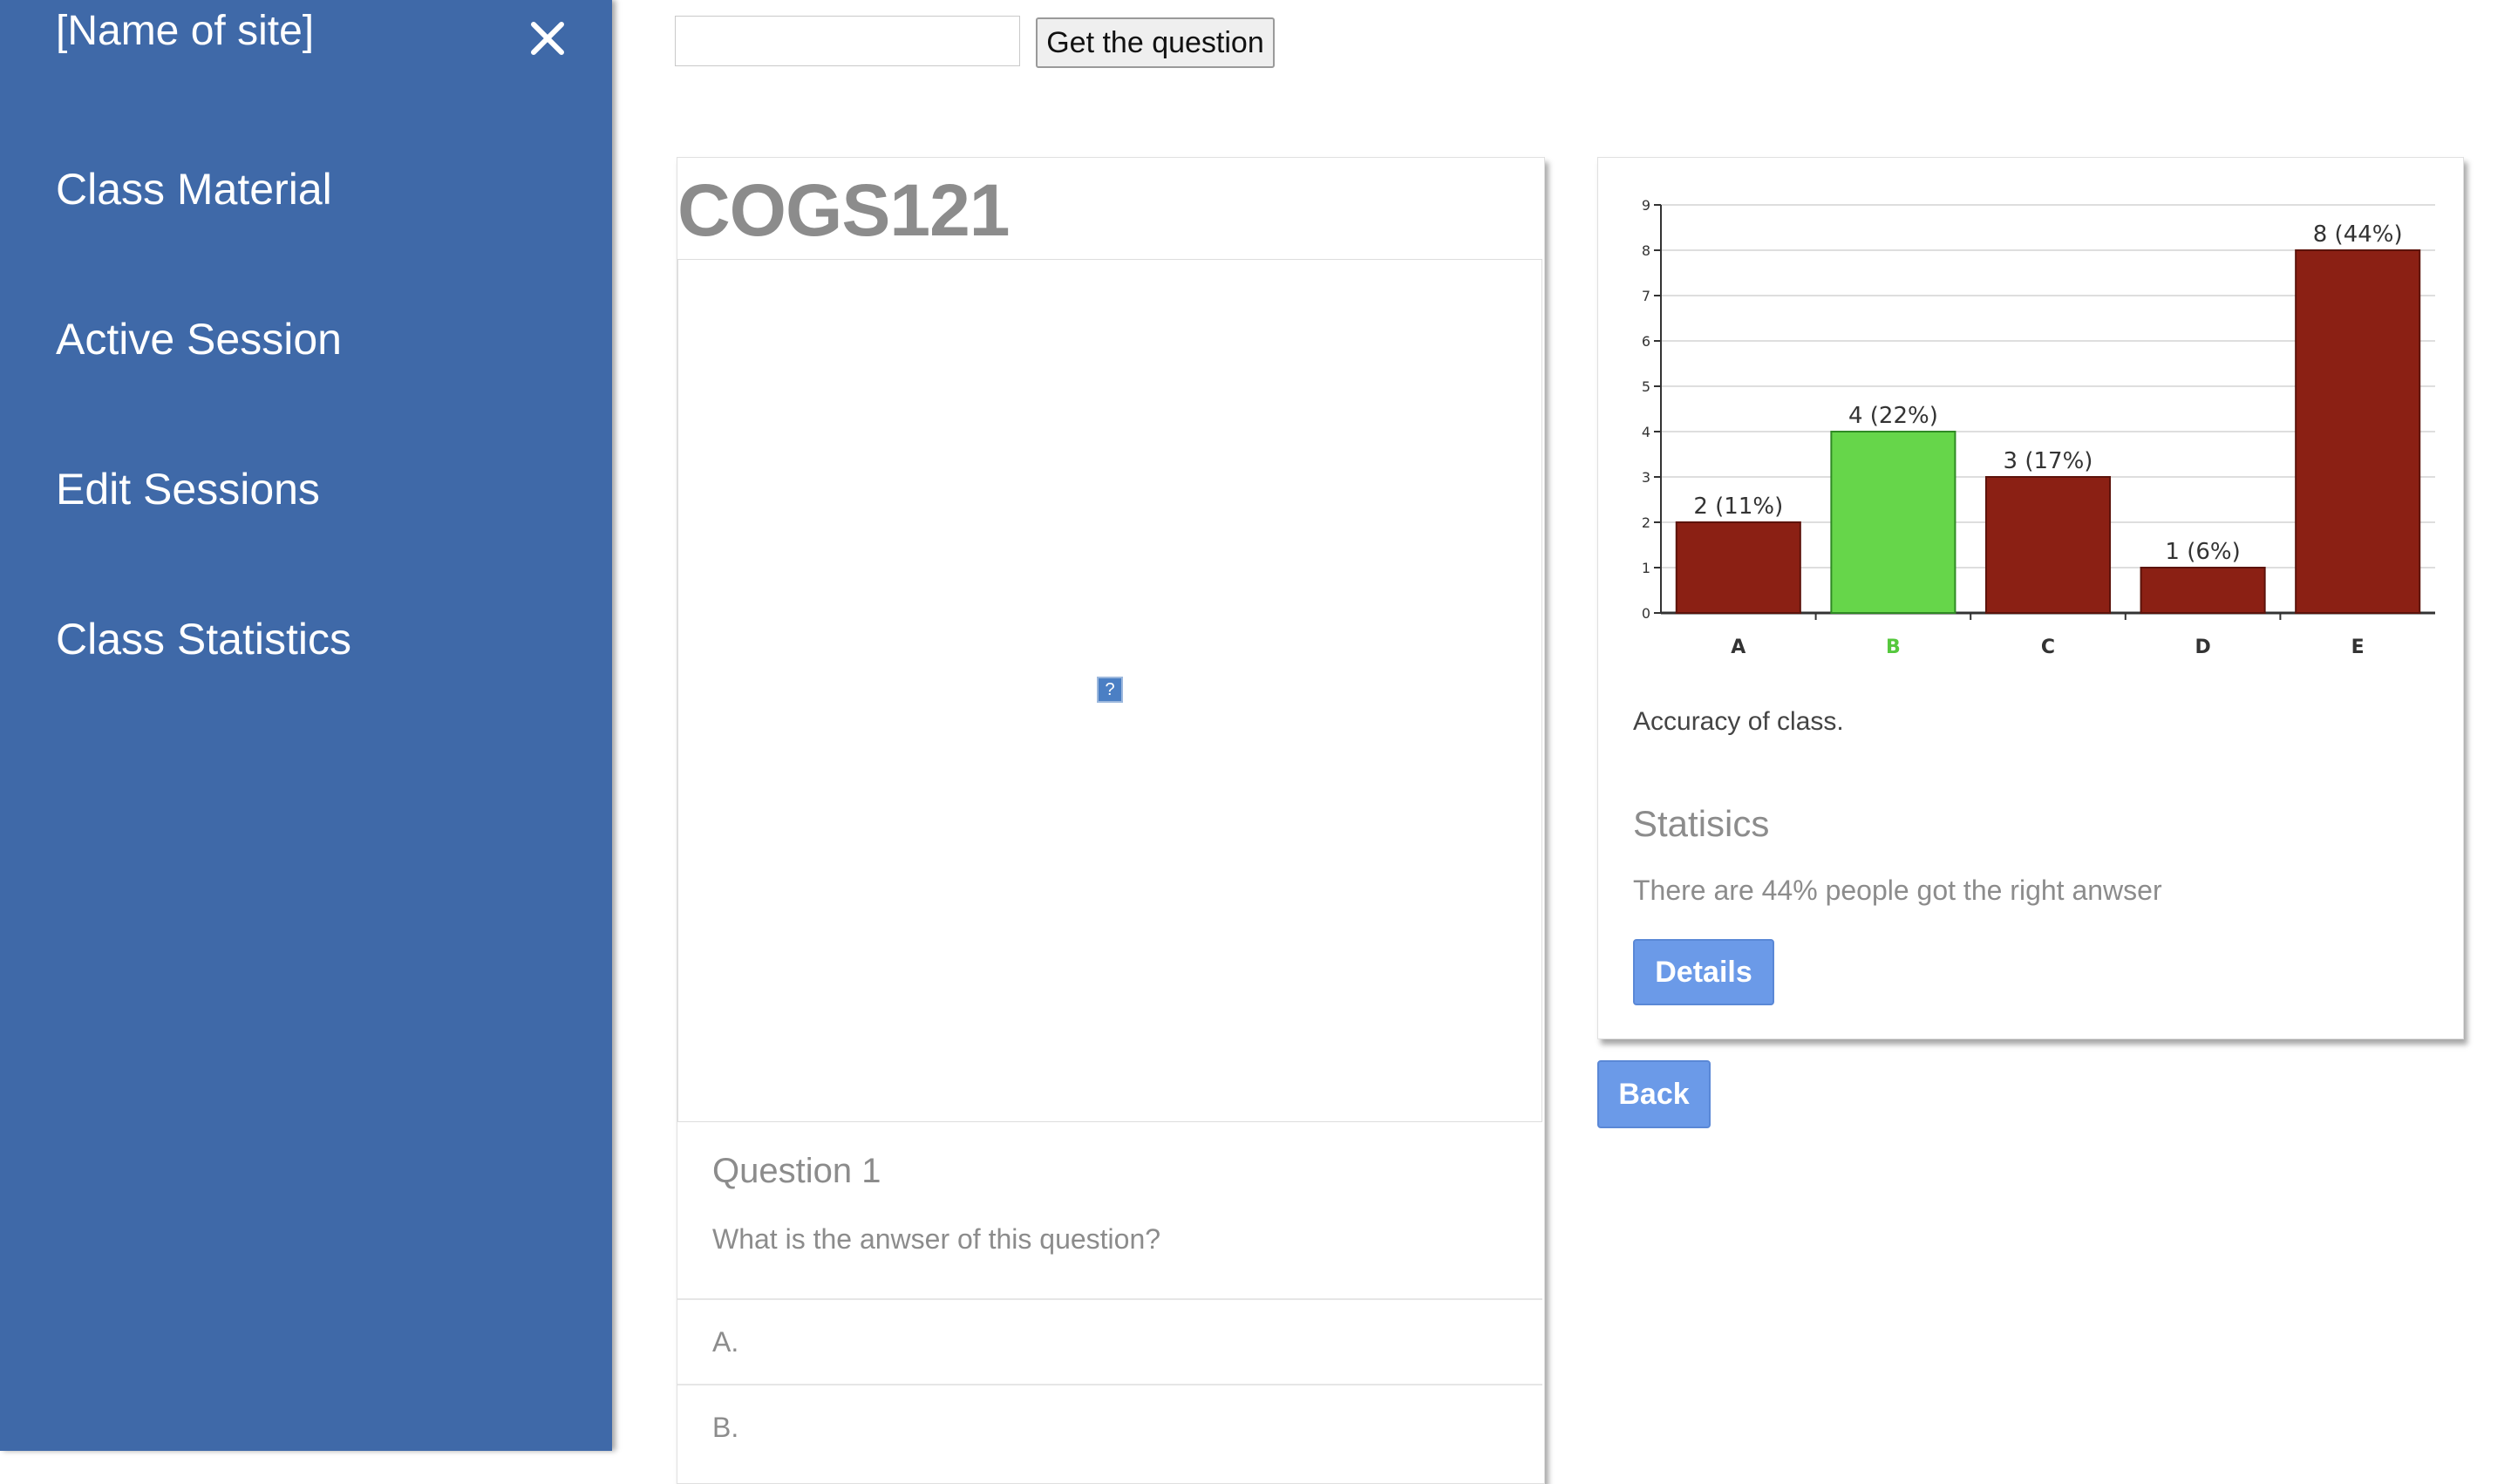 The image size is (2511, 1484). Describe the element at coordinates (847, 41) in the screenshot. I see `question-id-input` at that location.